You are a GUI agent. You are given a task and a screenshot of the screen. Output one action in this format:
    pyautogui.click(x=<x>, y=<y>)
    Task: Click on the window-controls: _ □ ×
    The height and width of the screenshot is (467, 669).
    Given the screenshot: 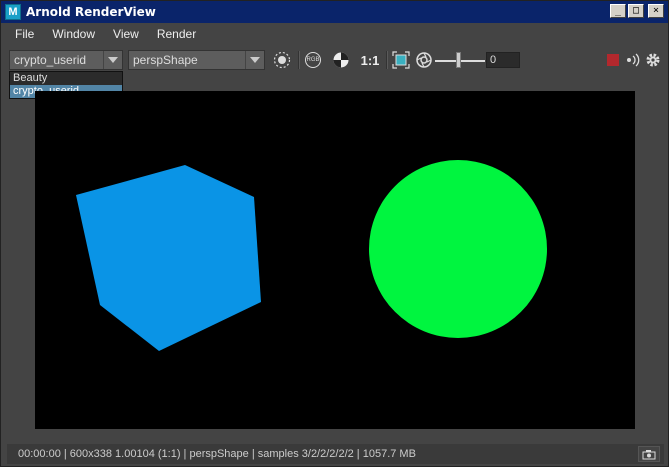 What is the action you would take?
    pyautogui.click(x=637, y=11)
    